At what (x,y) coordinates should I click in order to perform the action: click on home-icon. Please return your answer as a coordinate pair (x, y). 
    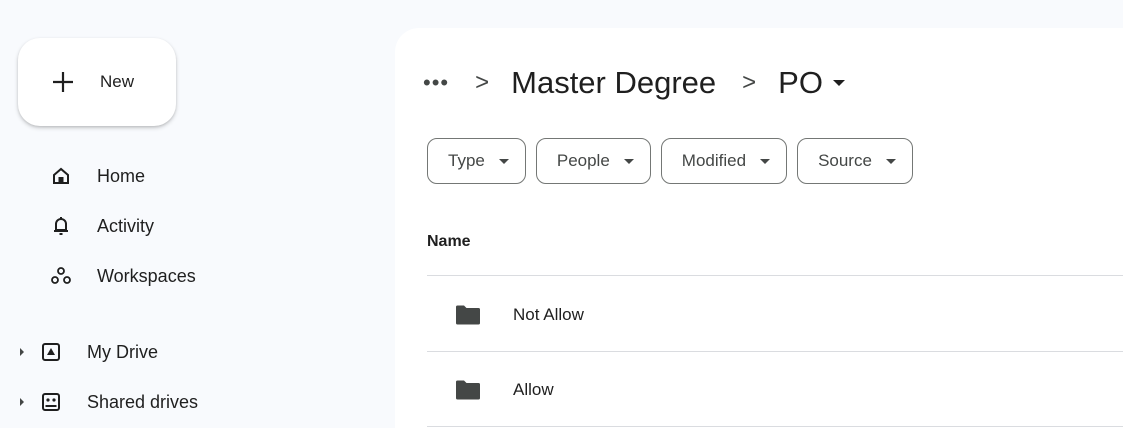
    Looking at the image, I should click on (61, 176).